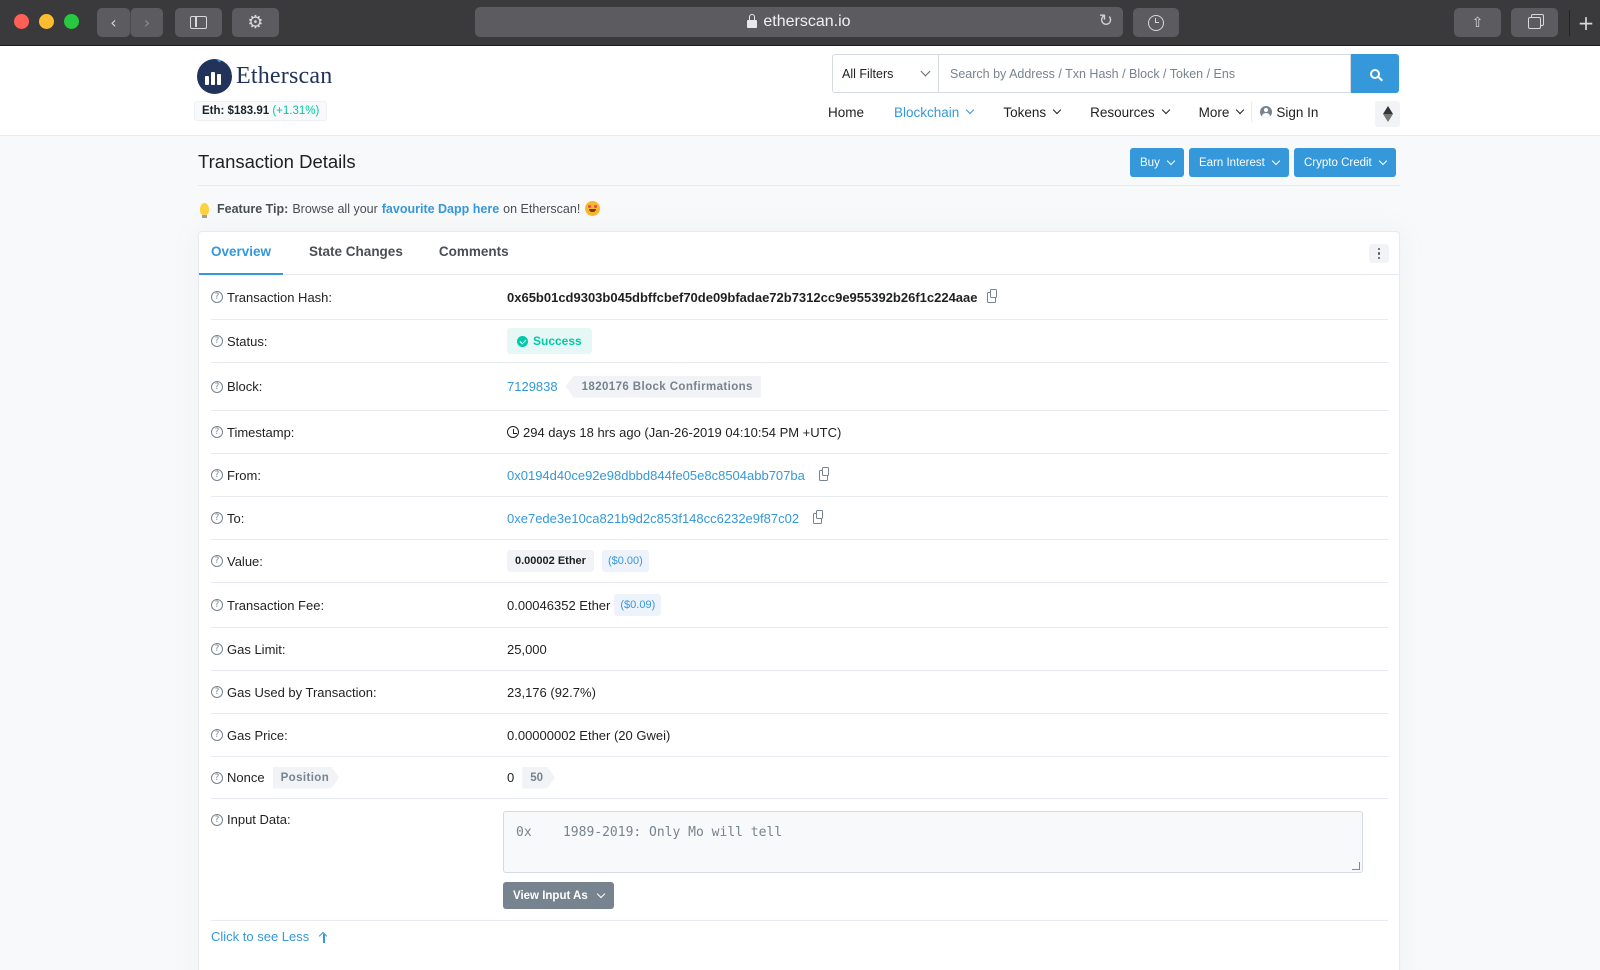 This screenshot has height=970, width=1600. I want to click on nav-tokens: Tokens, so click(1032, 112).